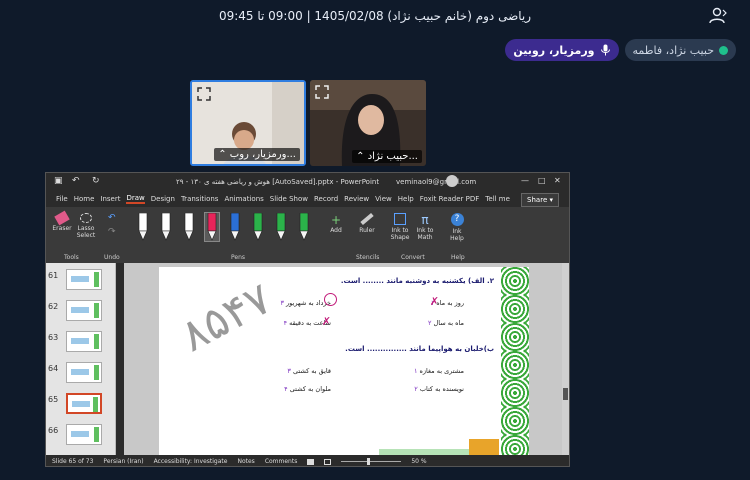 The image size is (750, 480). I want to click on slide-number: 65, so click(53, 399).